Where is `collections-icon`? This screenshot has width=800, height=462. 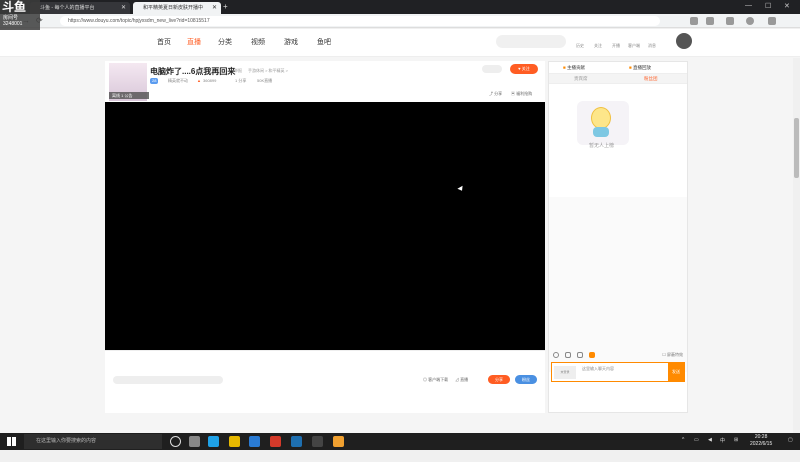 collections-icon is located at coordinates (730, 21).